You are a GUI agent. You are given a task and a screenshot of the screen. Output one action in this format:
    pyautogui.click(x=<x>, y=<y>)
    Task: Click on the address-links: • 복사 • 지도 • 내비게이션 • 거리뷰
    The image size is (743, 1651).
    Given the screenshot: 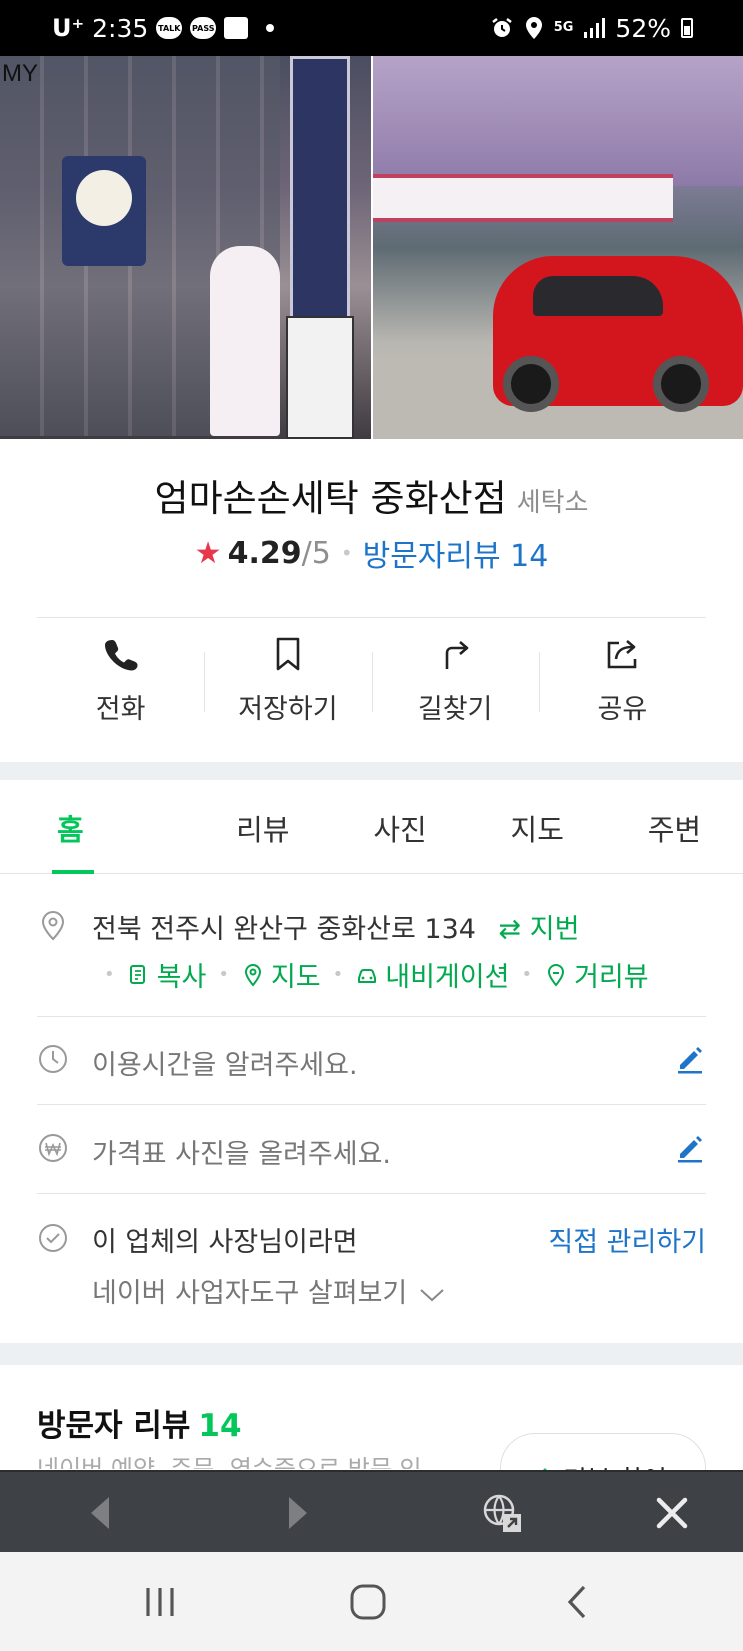 What is the action you would take?
    pyautogui.click(x=370, y=974)
    